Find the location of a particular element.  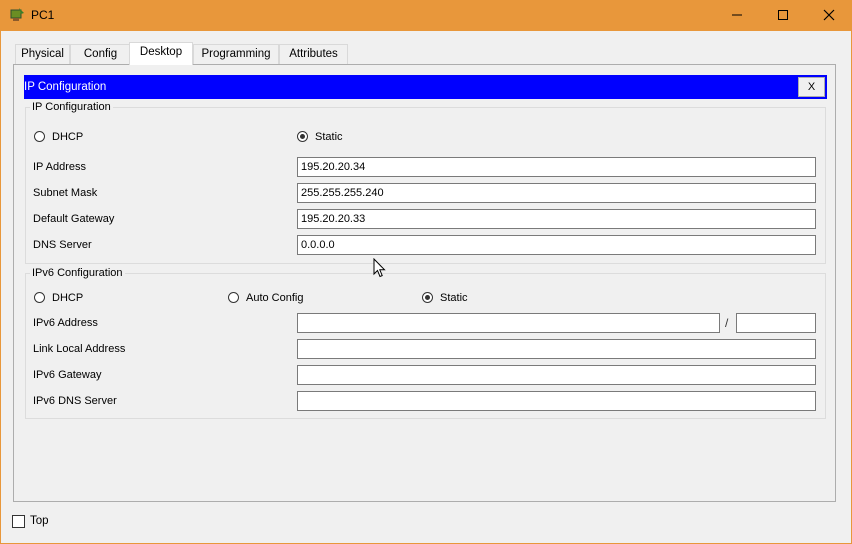

maximize-icon is located at coordinates (783, 15).